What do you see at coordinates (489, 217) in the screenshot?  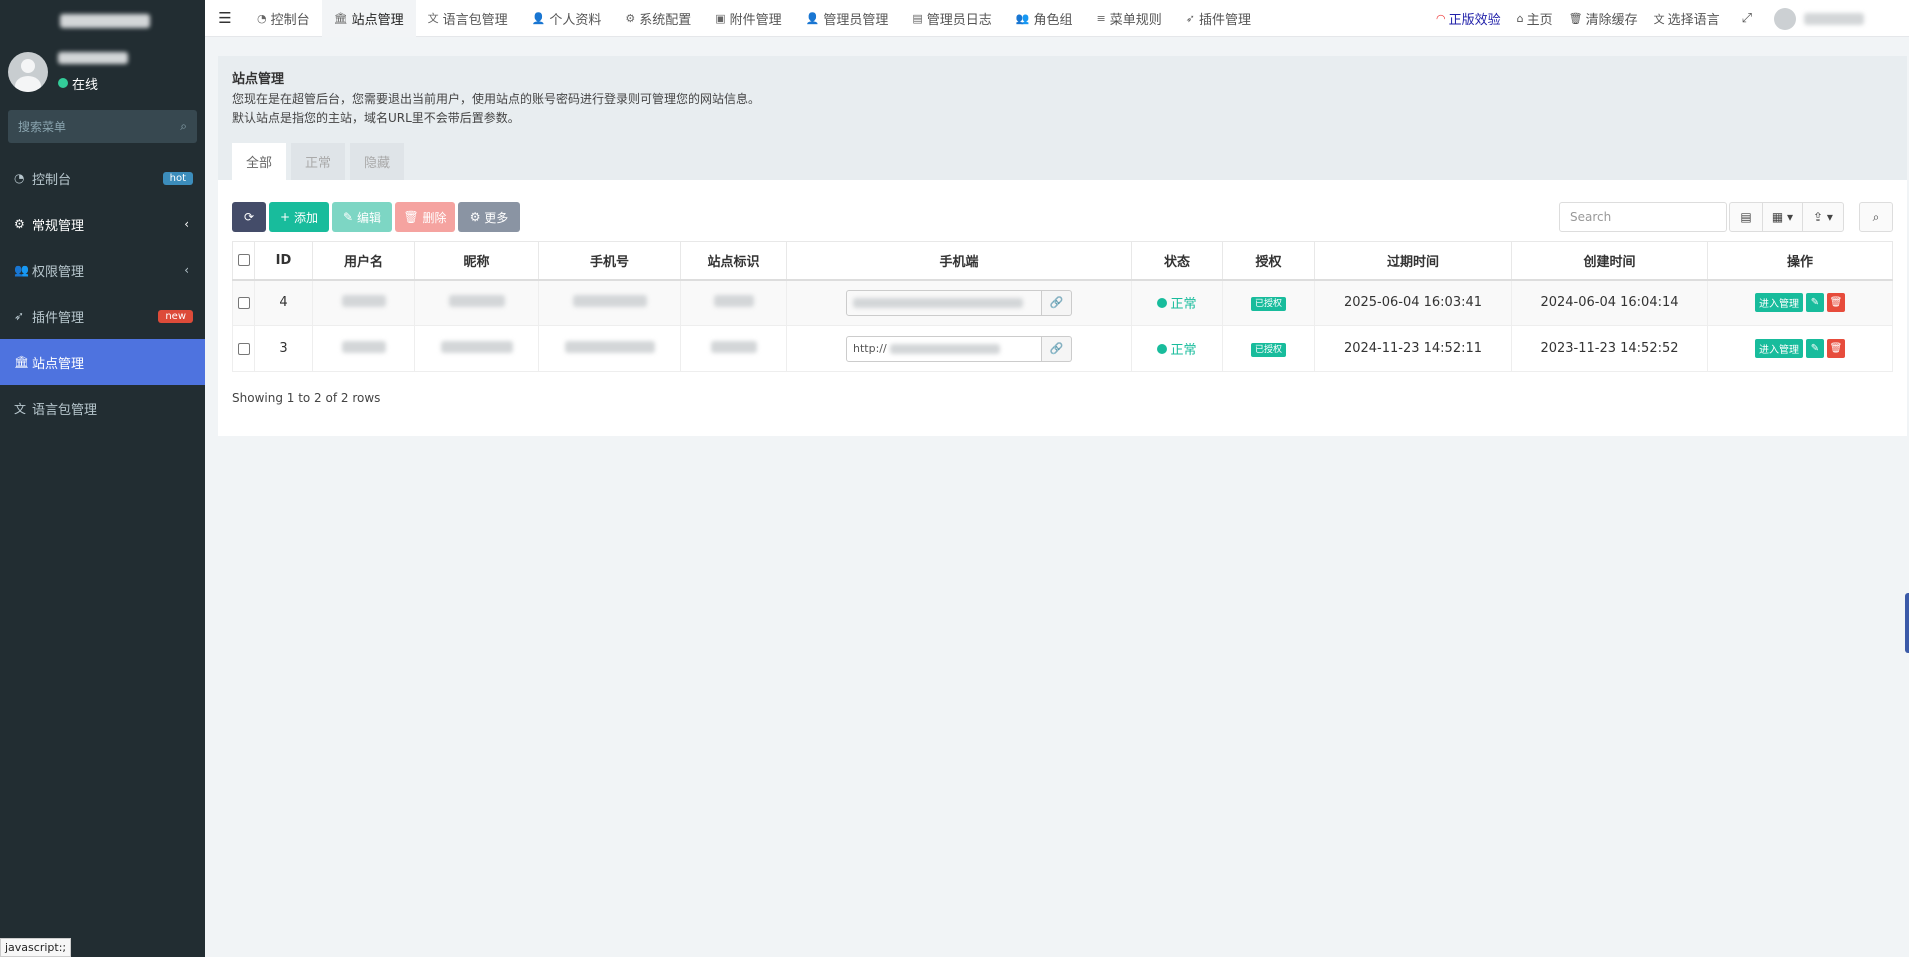 I see `more-button: ⚙ 更多` at bounding box center [489, 217].